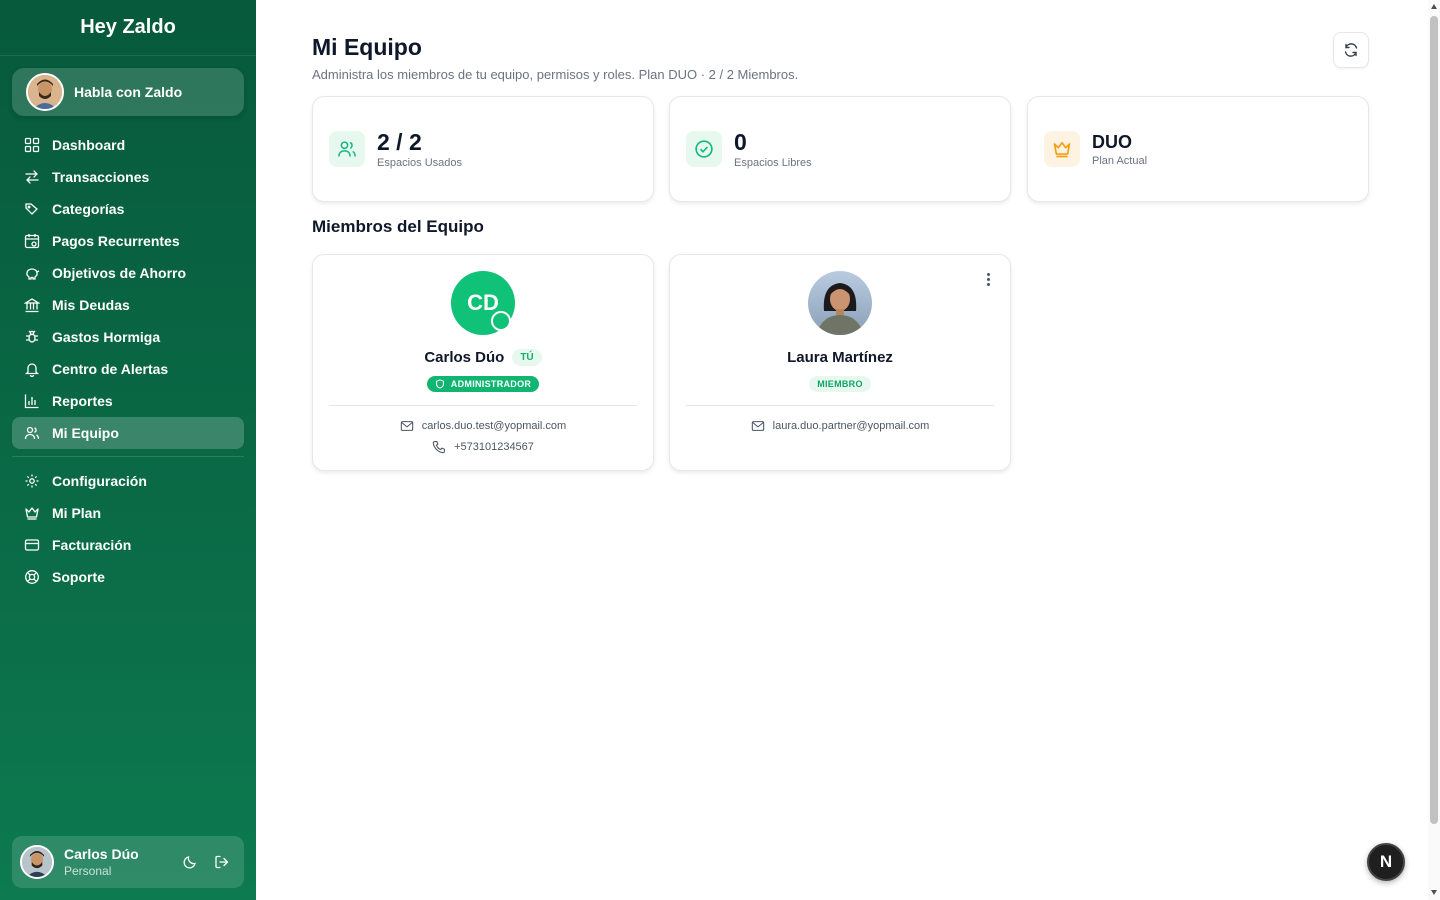  What do you see at coordinates (32, 513) in the screenshot?
I see `crown-icon` at bounding box center [32, 513].